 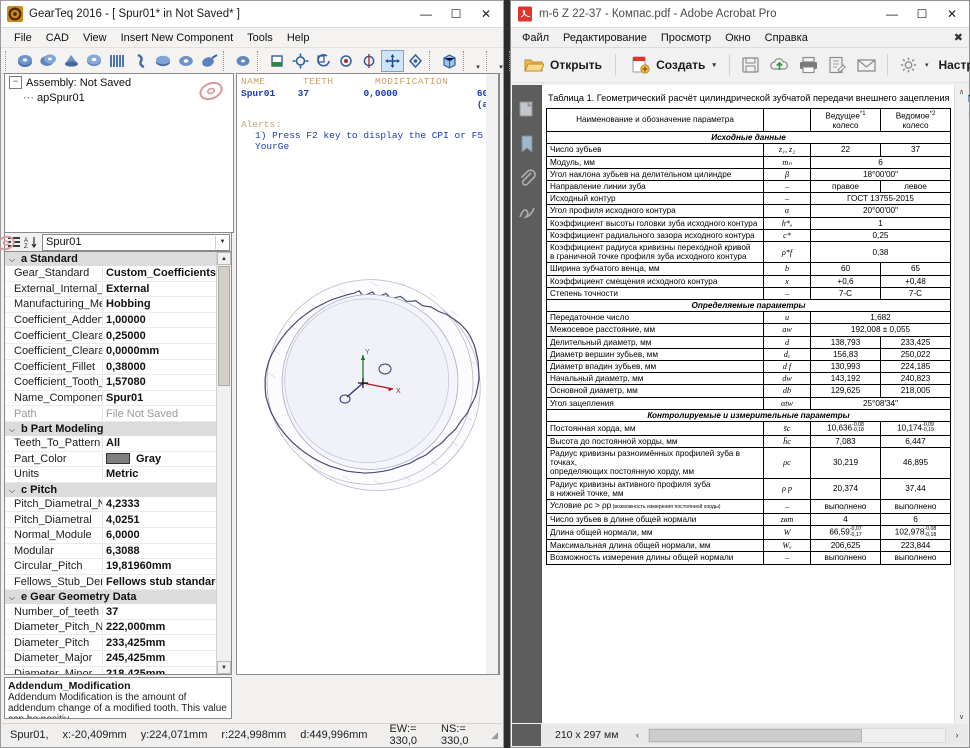 I want to click on property-row: Diameter_Pitch_Norm222,000mm, so click(x=111, y=628).